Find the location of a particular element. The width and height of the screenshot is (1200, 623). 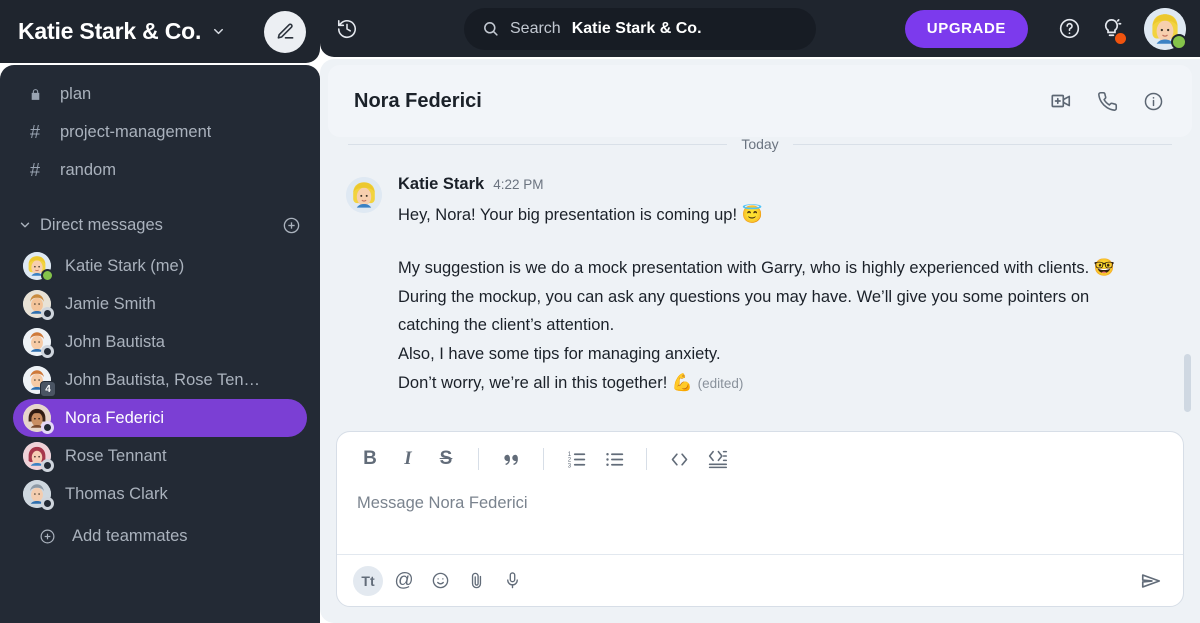

workspace-title: Katie Stark & Co. is located at coordinates (109, 31).